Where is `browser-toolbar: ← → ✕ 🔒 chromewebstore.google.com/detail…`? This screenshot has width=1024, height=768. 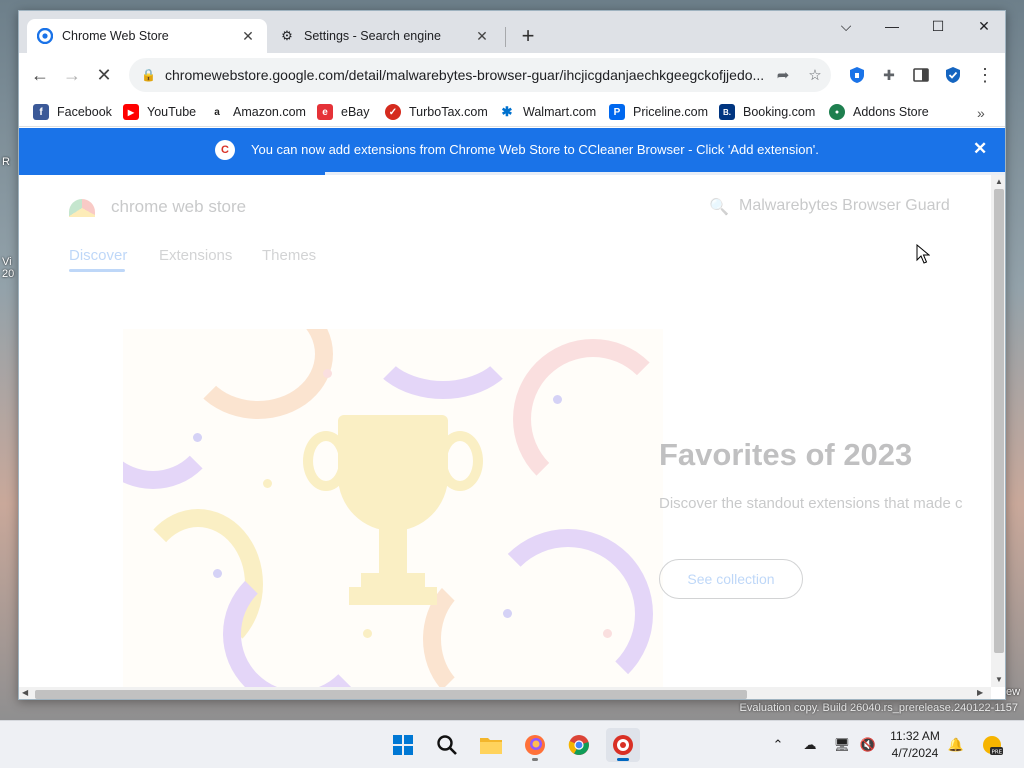 browser-toolbar: ← → ✕ 🔒 chromewebstore.google.com/detail… is located at coordinates (512, 75).